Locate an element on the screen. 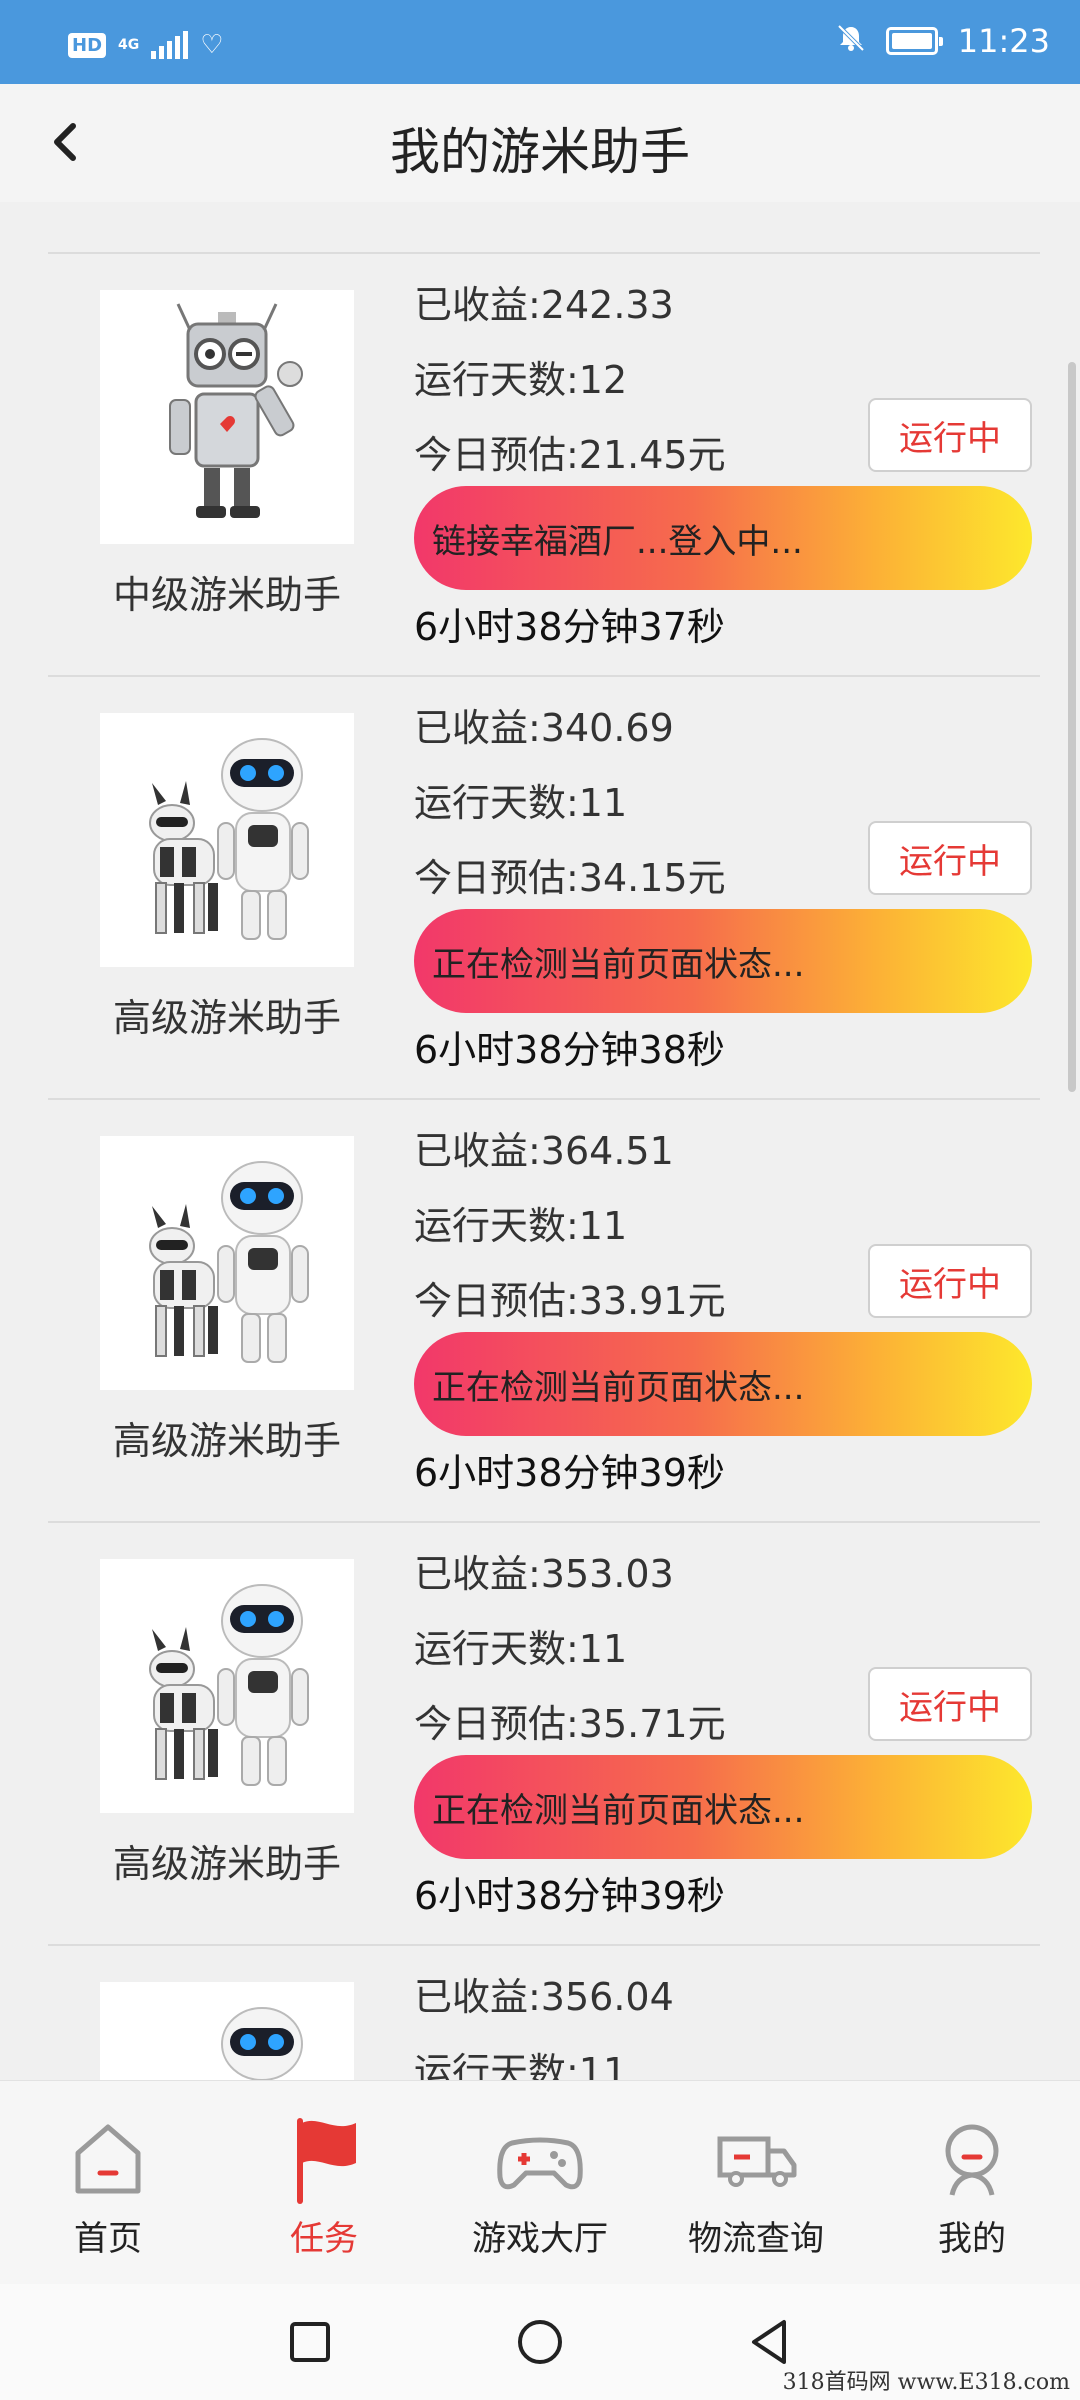 This screenshot has height=2400, width=1080. today-estimate: 今日预估:35.71元 is located at coordinates (570, 1724).